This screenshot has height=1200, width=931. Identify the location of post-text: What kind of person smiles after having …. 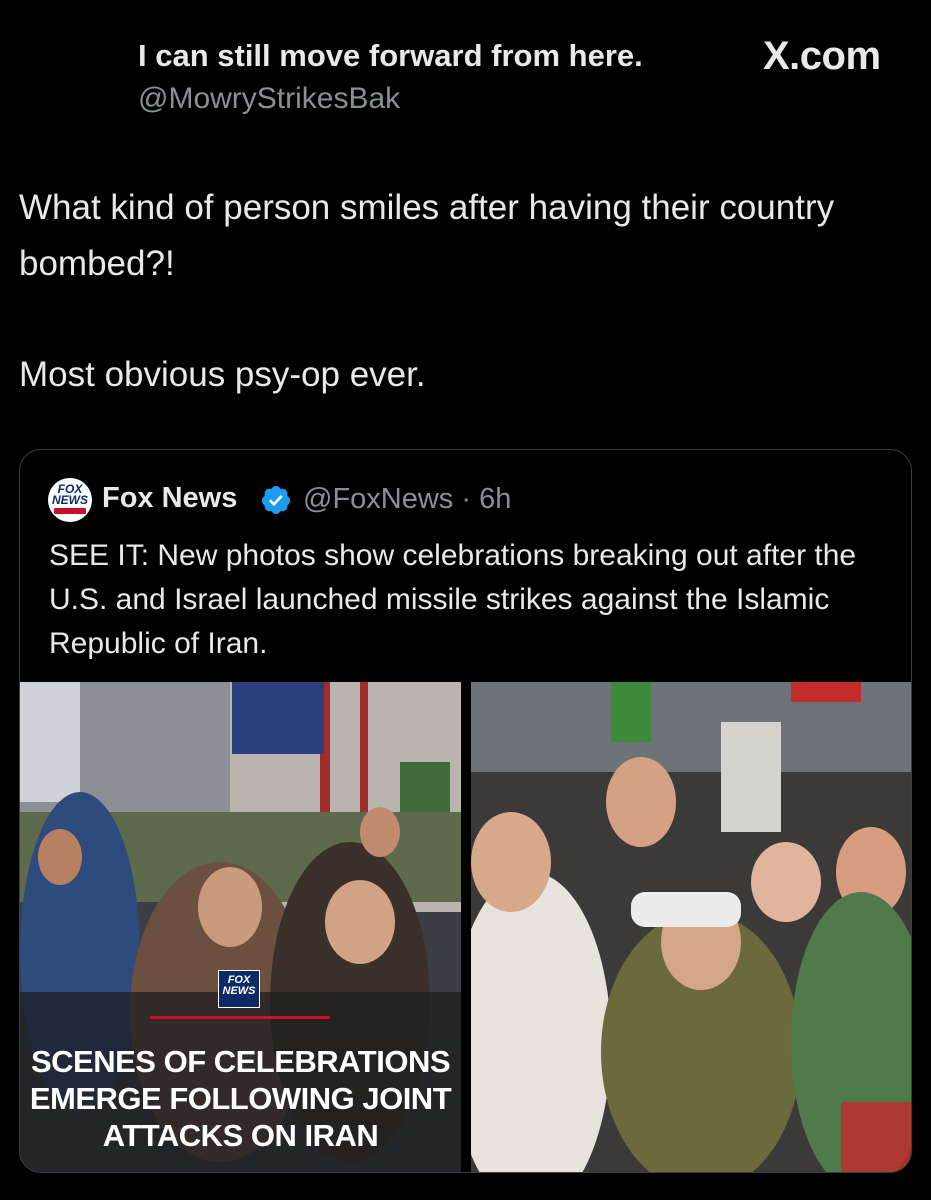
(427, 235).